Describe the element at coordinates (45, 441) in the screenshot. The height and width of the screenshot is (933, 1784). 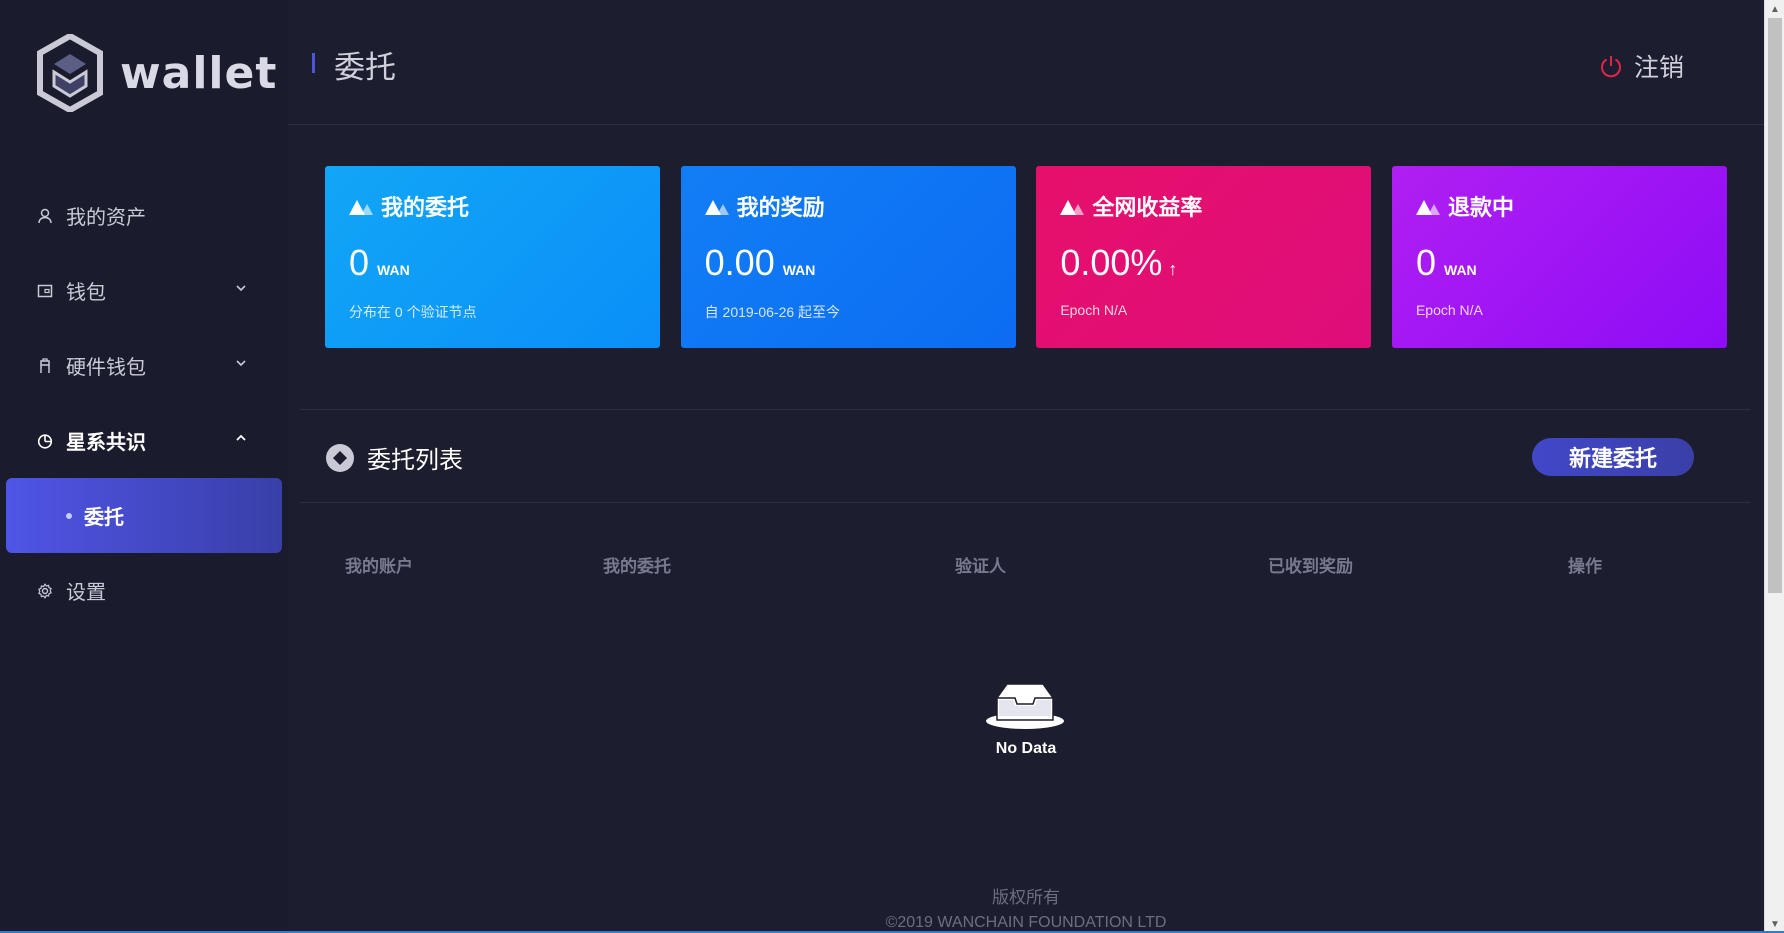
I see `pie-chart-icon` at that location.